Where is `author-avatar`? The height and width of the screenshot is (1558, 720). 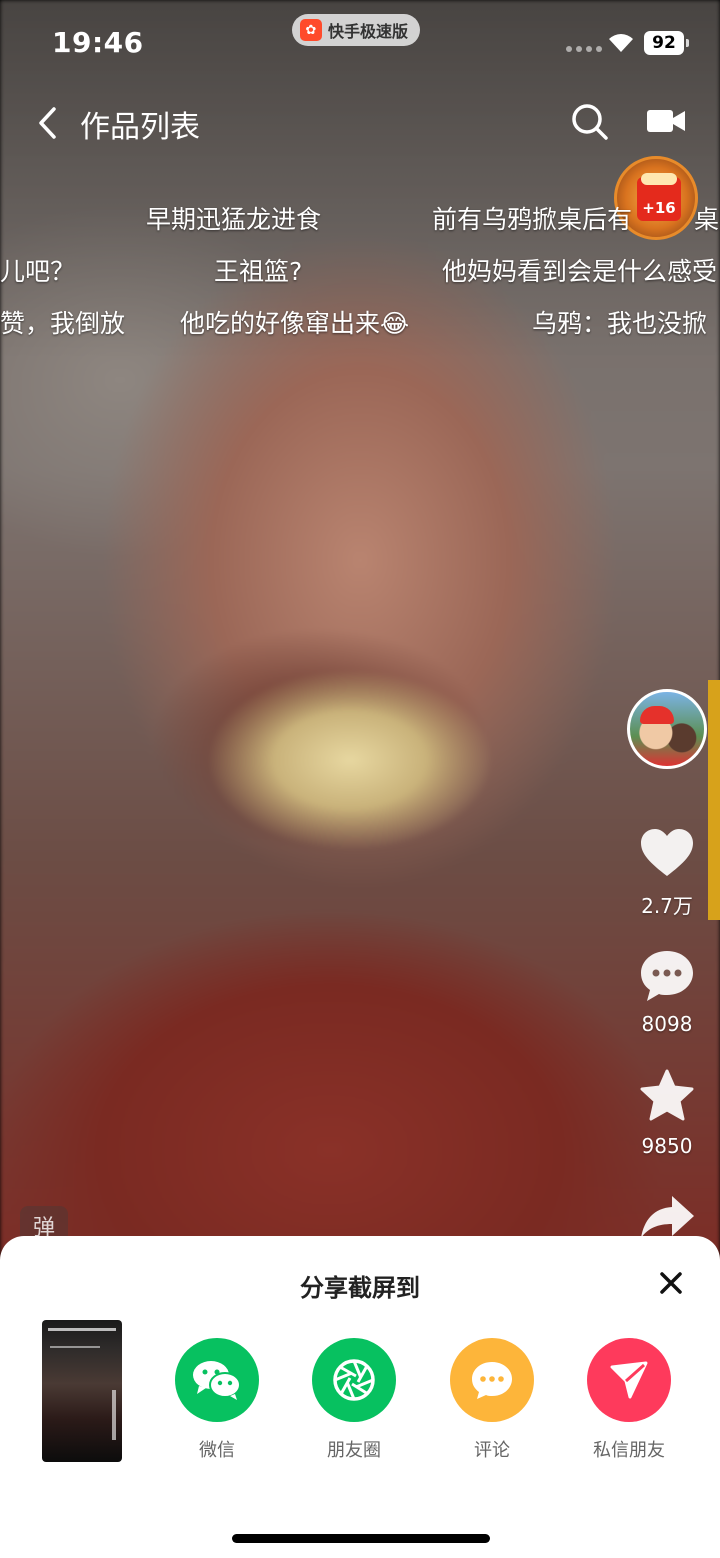 author-avatar is located at coordinates (667, 729).